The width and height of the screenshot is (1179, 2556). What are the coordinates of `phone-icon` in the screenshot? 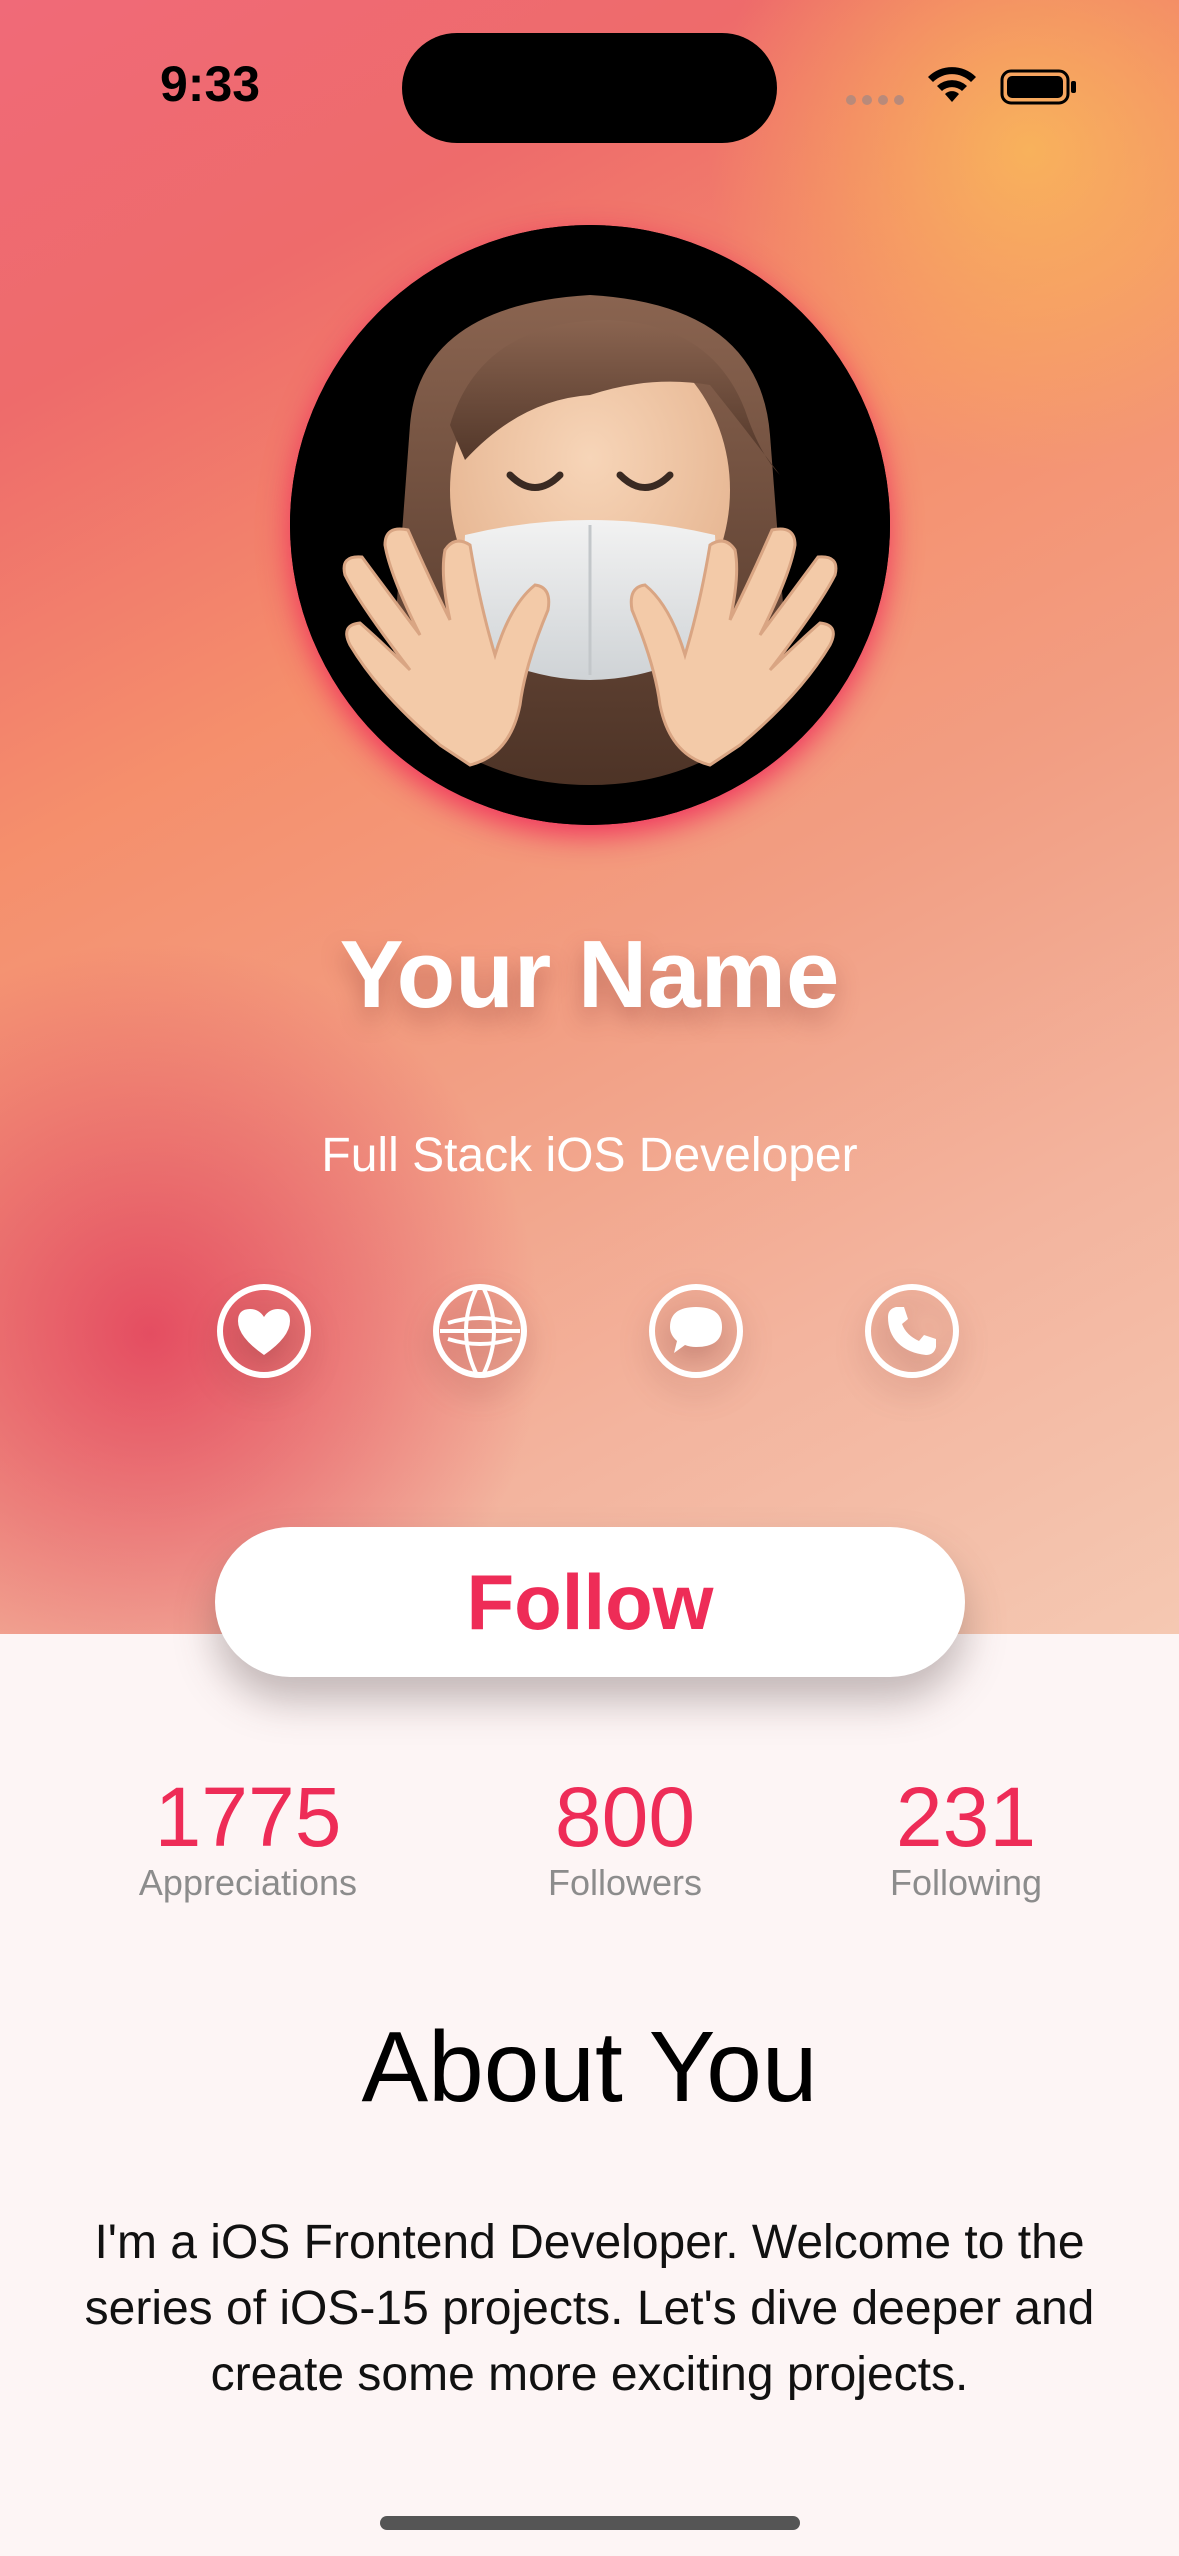 It's located at (912, 1331).